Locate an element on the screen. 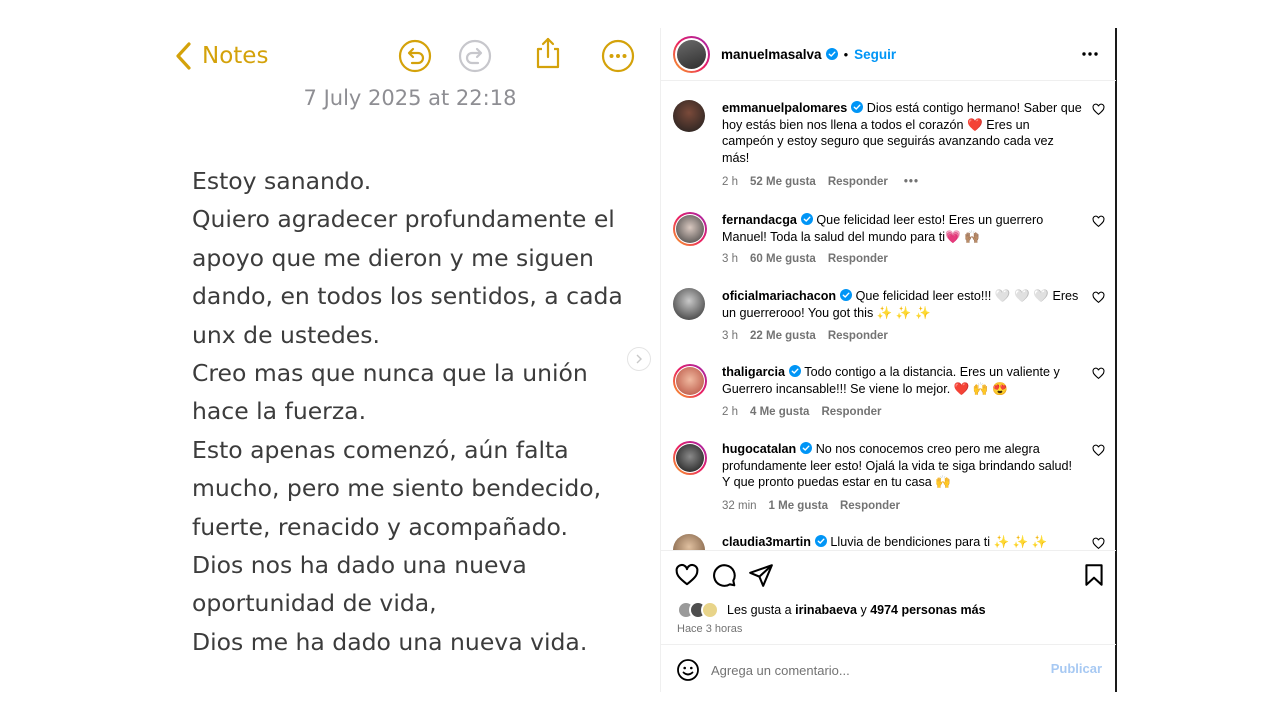 The image size is (1280, 720). likes-joiner: y is located at coordinates (863, 610).